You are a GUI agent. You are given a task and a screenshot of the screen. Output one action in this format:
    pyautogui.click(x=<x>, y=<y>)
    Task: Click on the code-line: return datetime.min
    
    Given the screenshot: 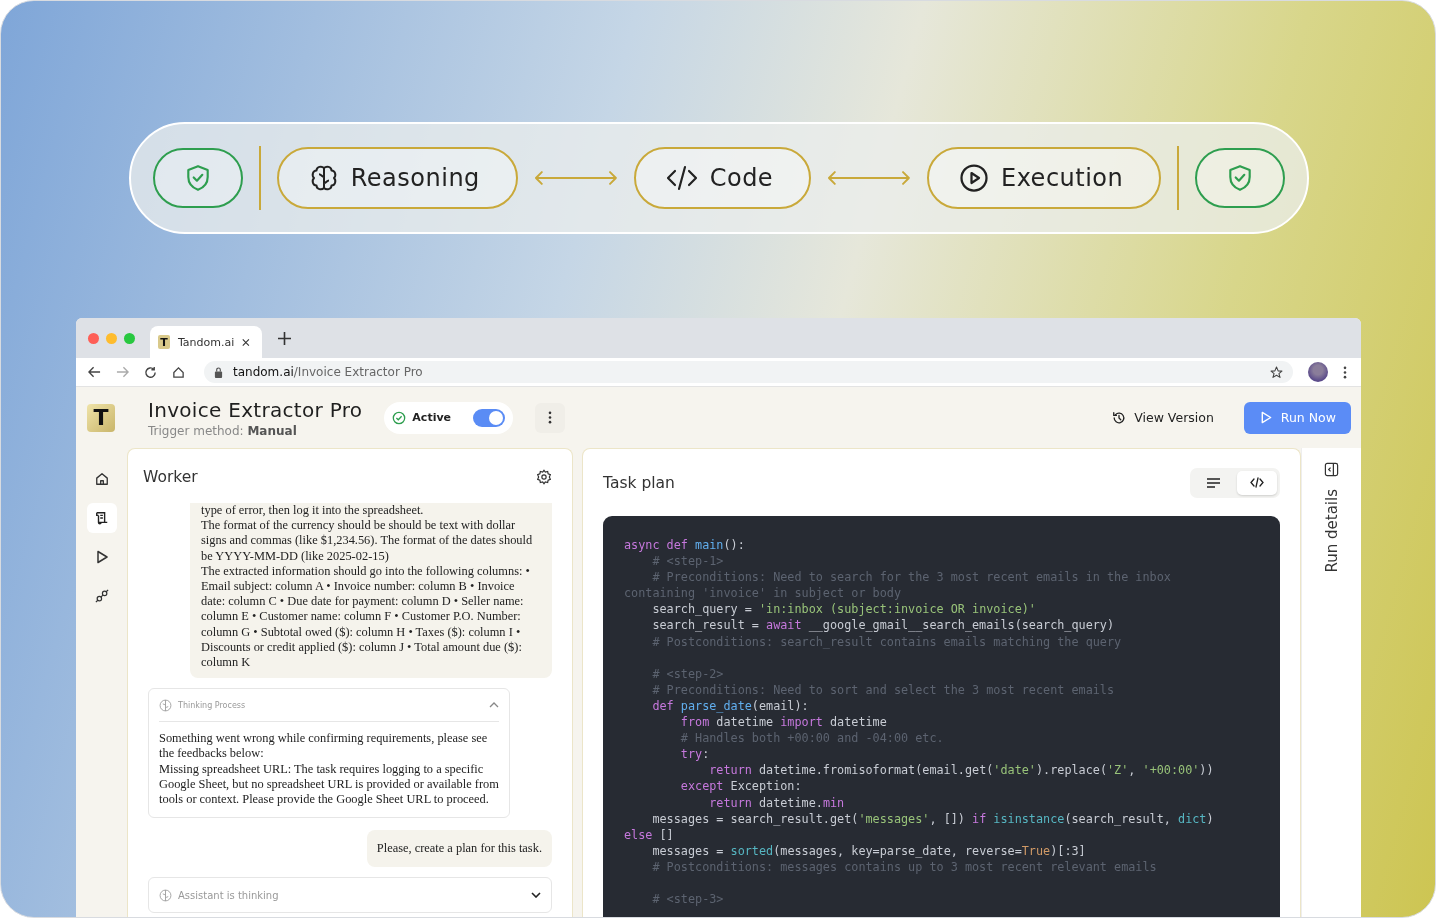 What is the action you would take?
    pyautogui.click(x=777, y=802)
    